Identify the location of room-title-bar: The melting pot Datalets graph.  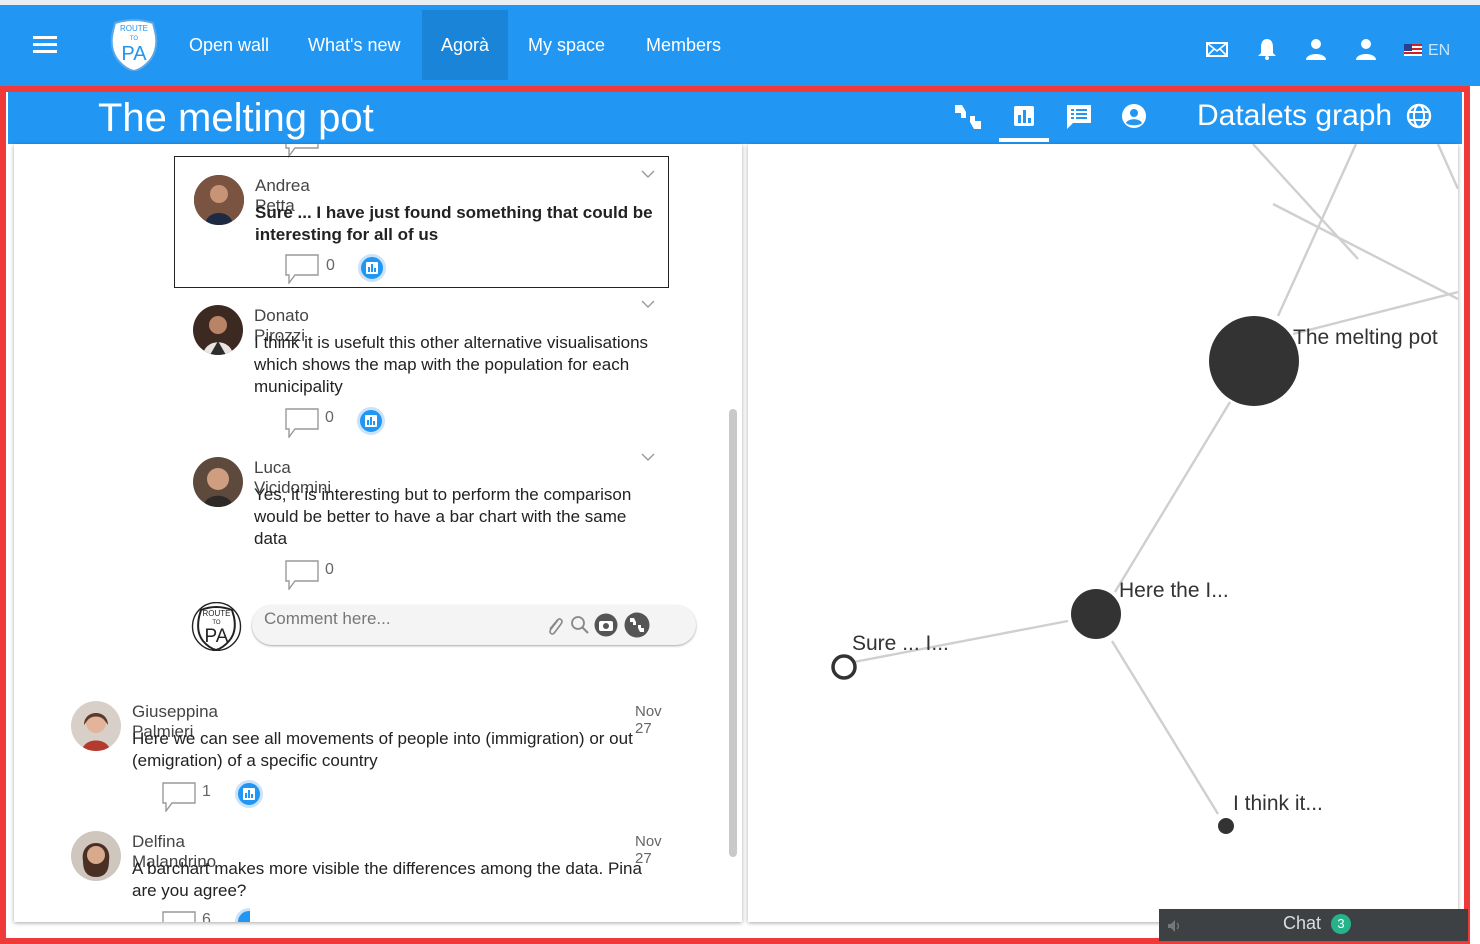
(735, 118).